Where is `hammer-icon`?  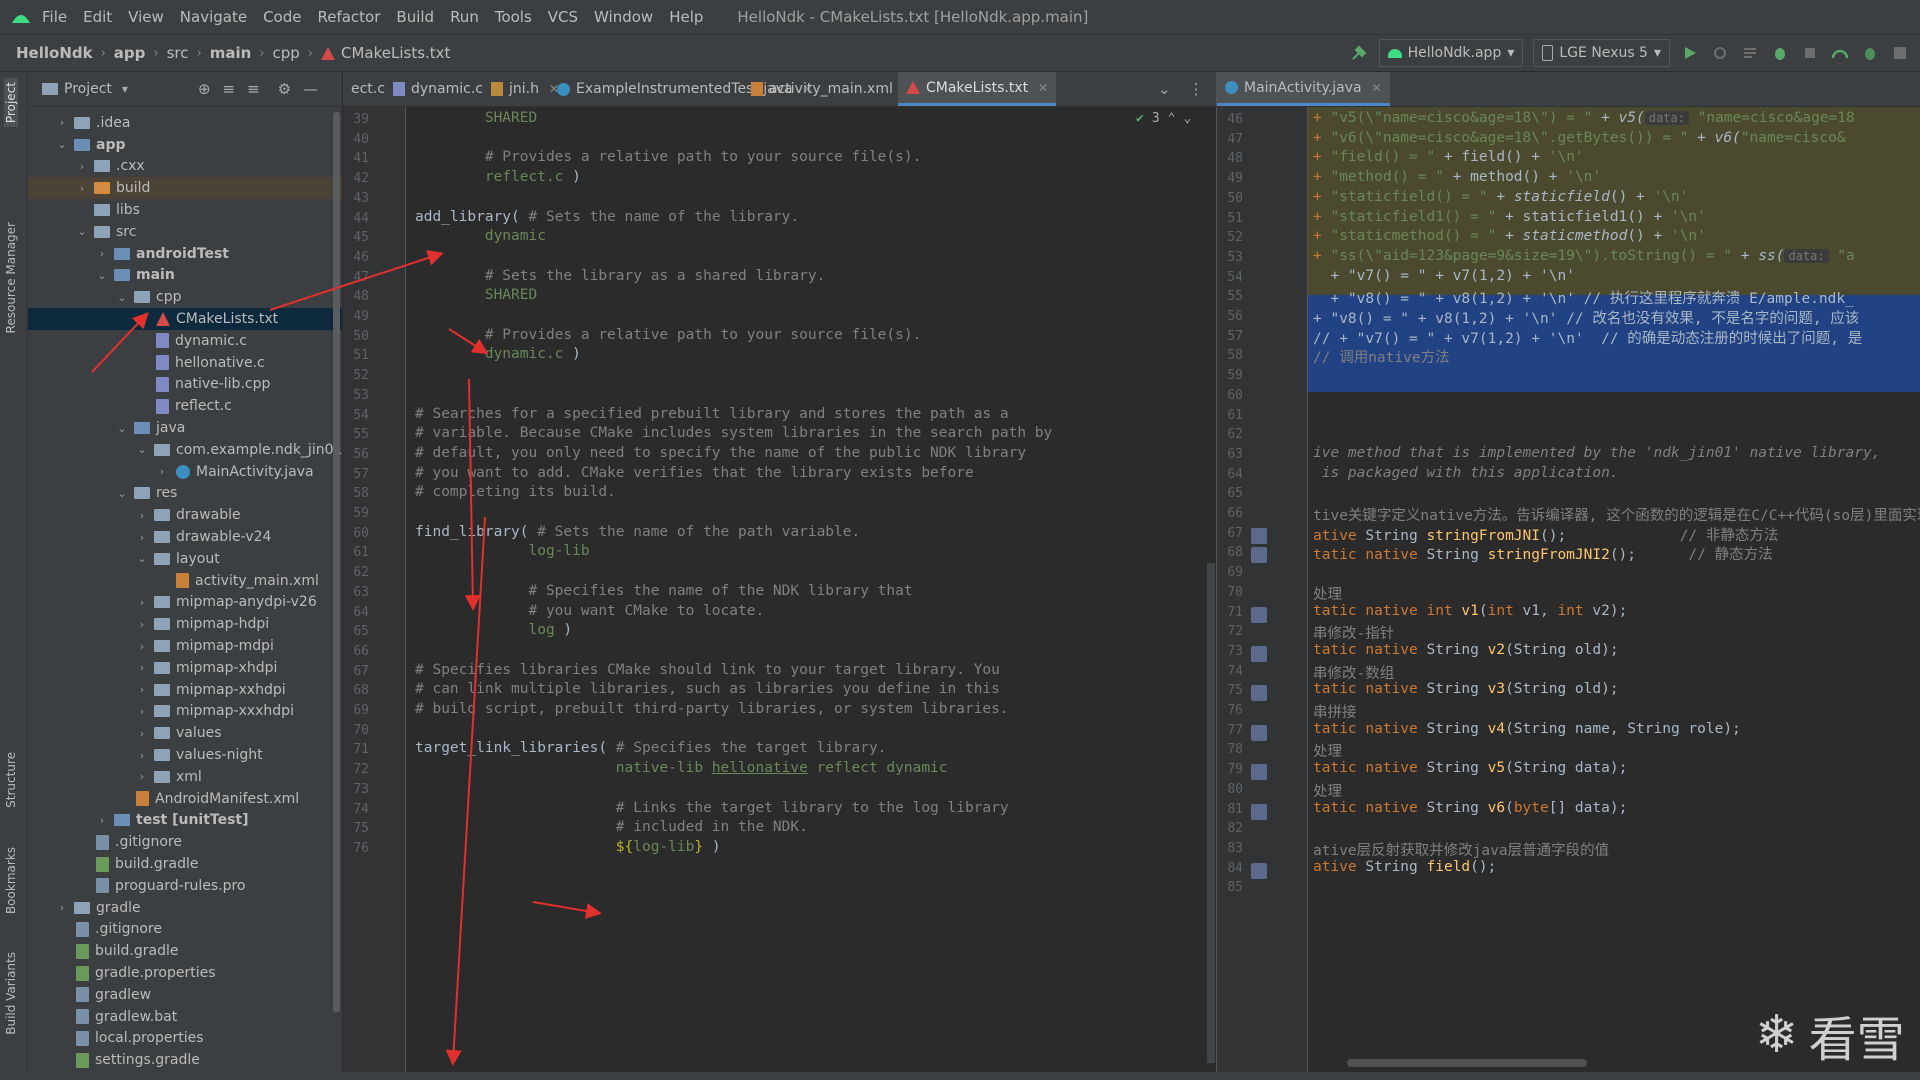 hammer-icon is located at coordinates (1359, 53).